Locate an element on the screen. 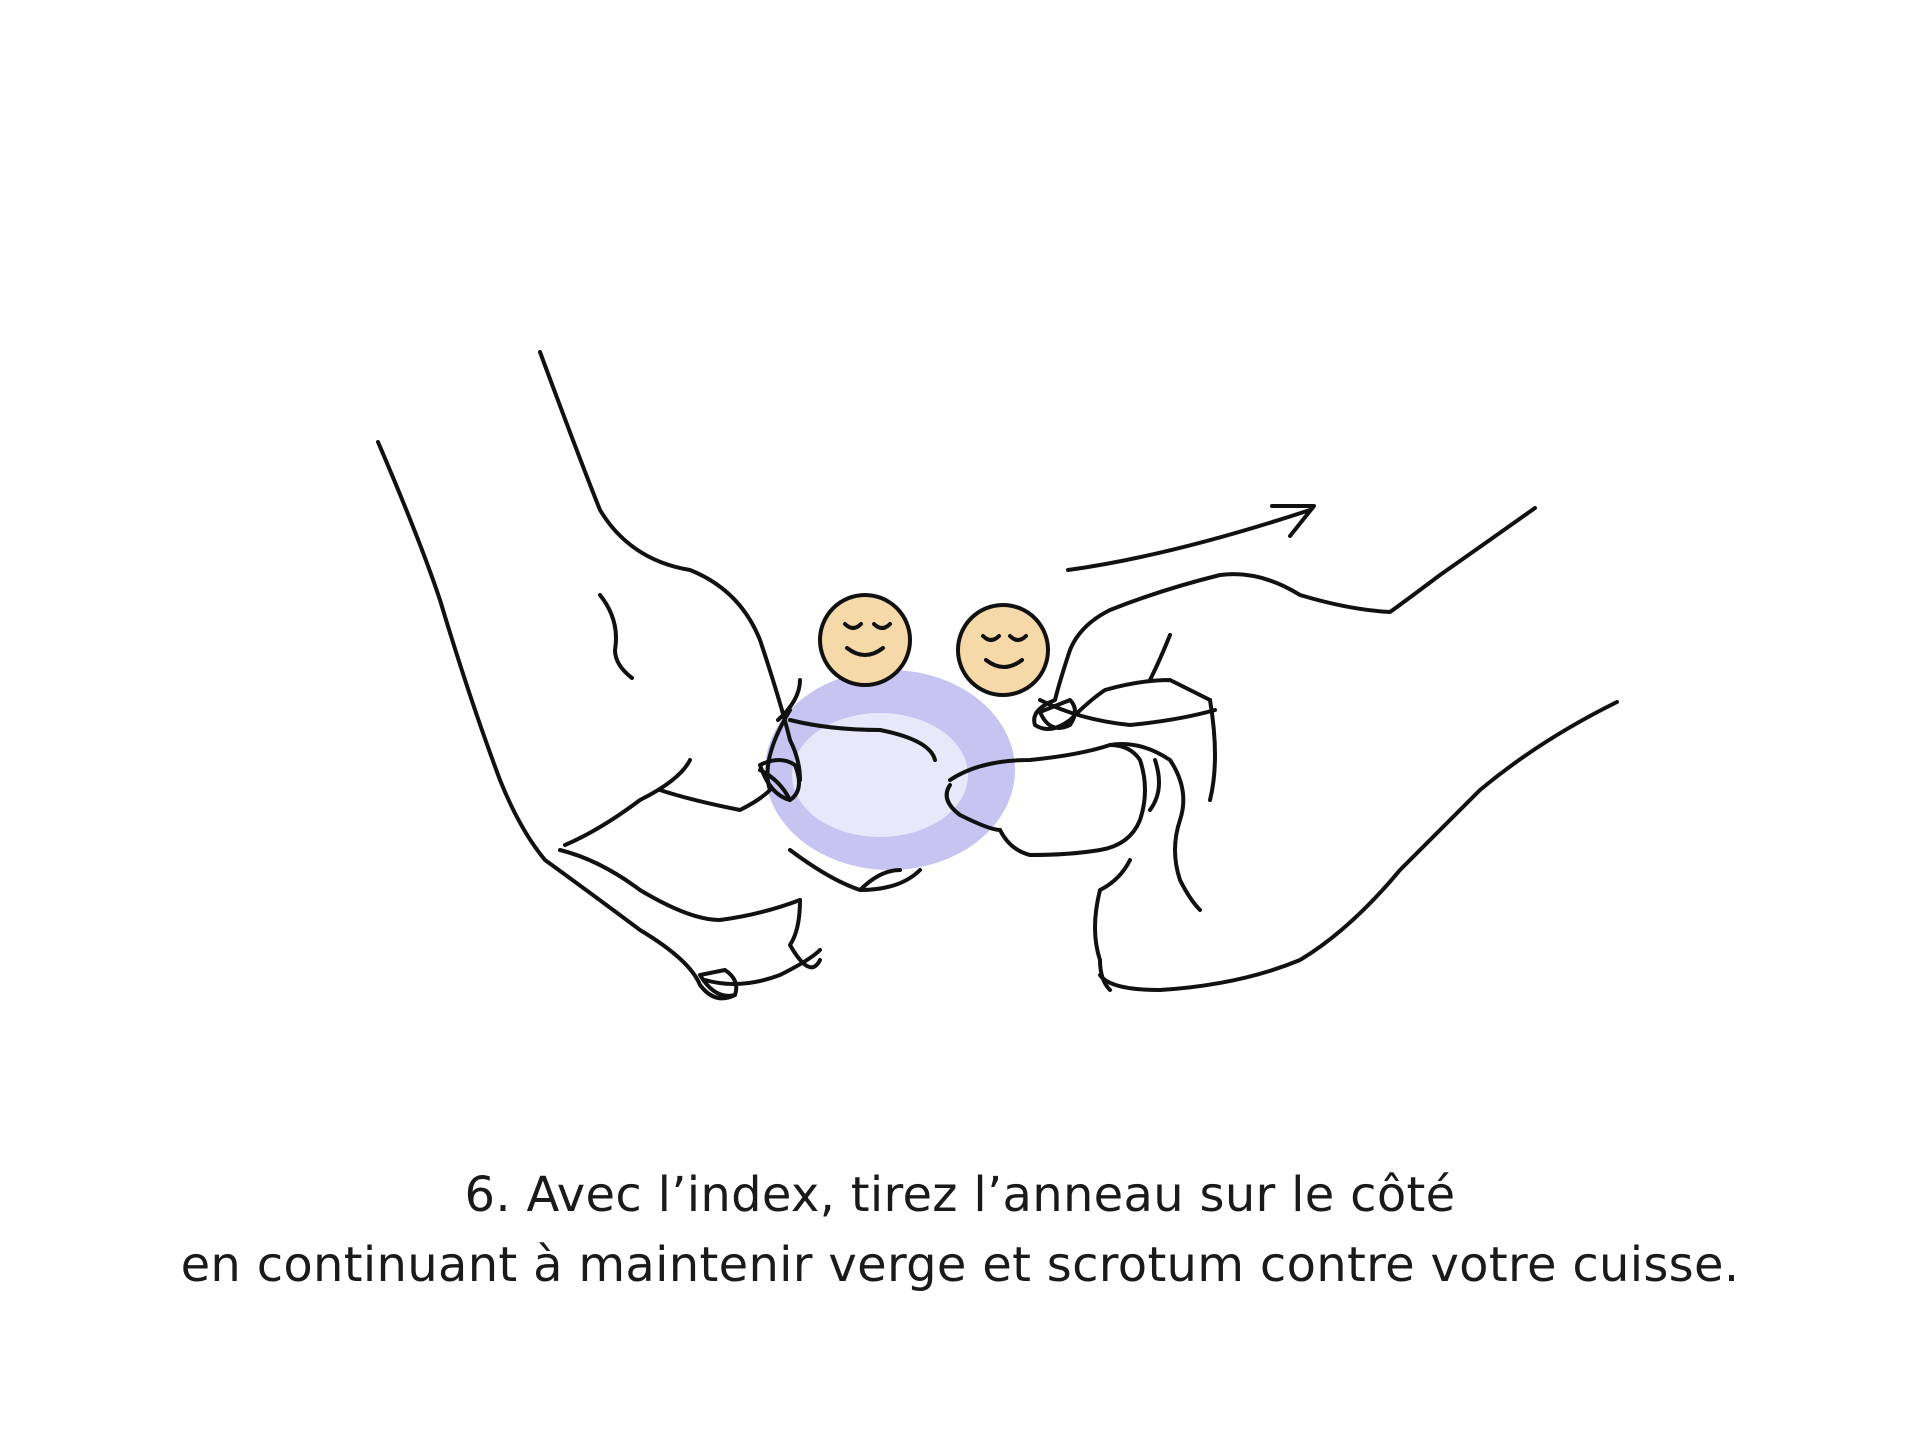  right-hand-drawing is located at coordinates (1281, 749).